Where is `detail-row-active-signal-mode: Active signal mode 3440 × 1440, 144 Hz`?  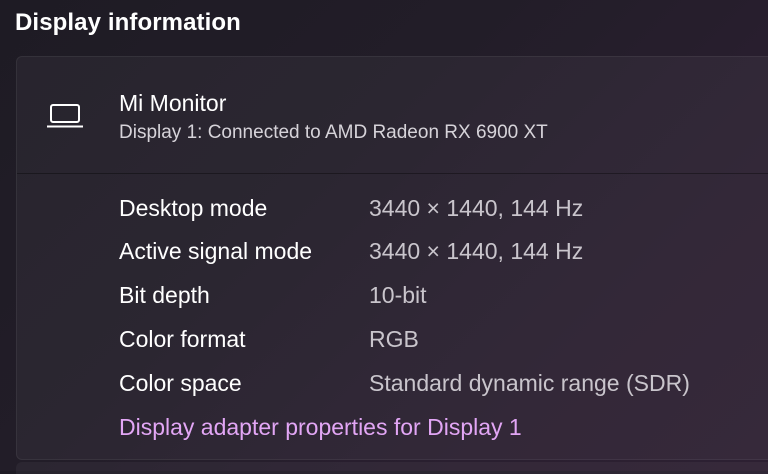
detail-row-active-signal-mode: Active signal mode 3440 × 1440, 144 Hz is located at coordinates (439, 253).